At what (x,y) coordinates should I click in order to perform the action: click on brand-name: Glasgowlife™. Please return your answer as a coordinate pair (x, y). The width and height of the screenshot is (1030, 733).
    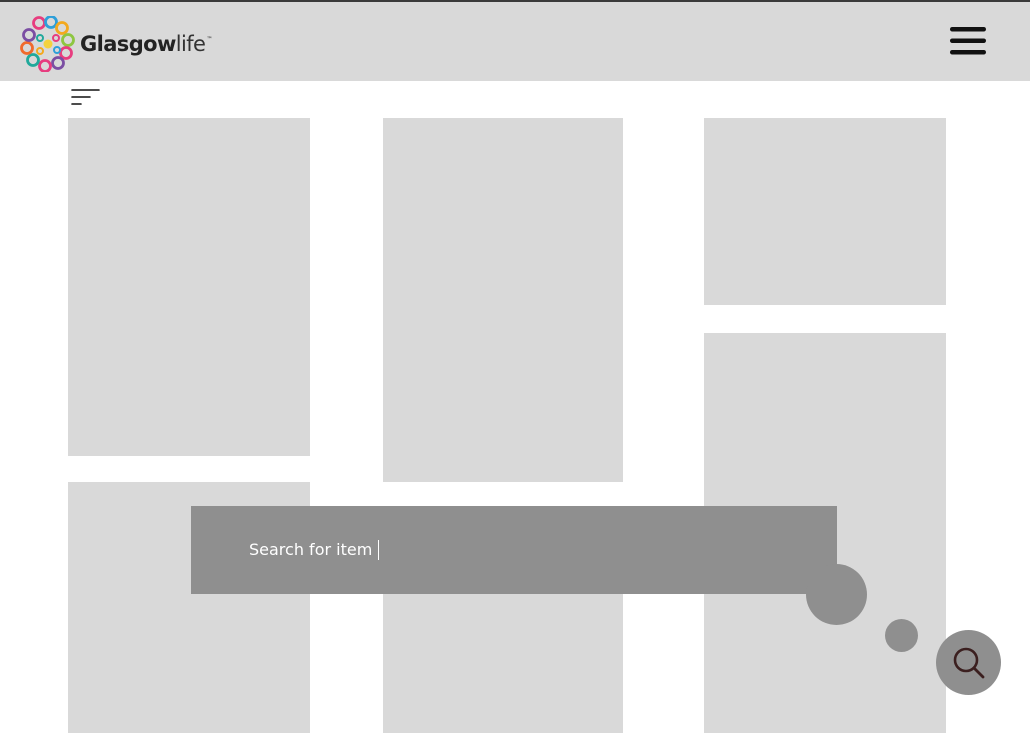
    Looking at the image, I should click on (146, 44).